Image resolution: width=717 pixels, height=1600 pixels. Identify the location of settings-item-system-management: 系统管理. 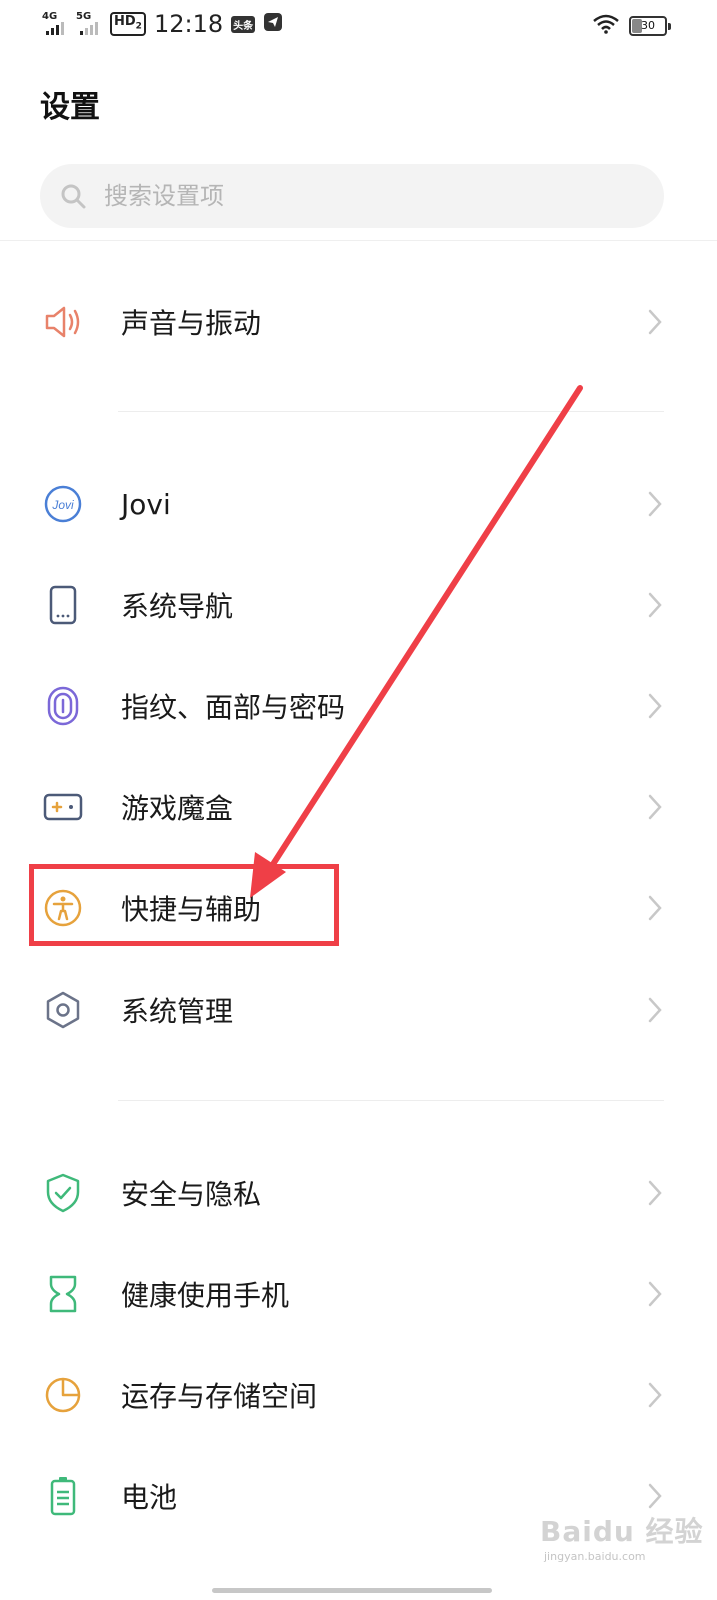
(358, 1010).